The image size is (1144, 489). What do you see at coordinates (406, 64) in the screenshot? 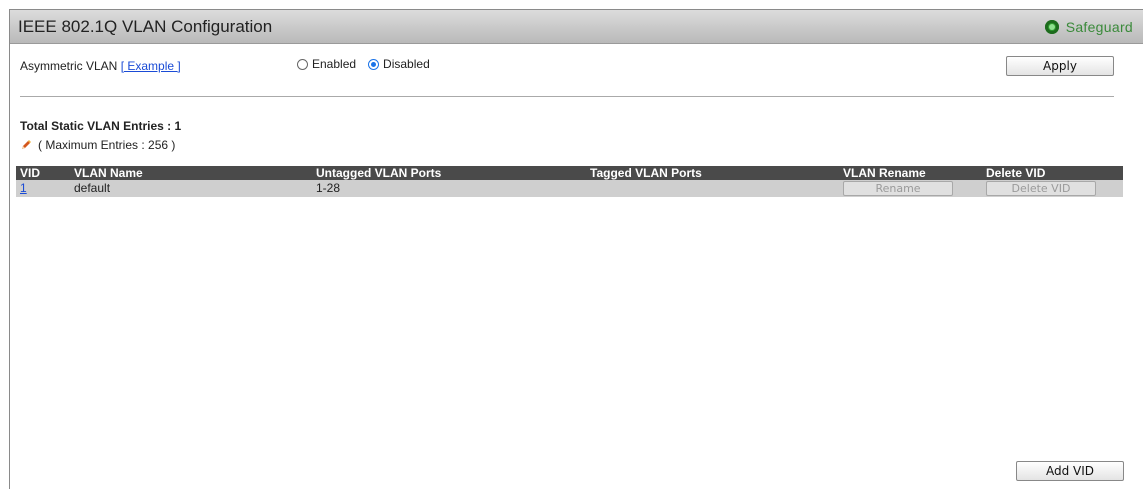
I see `disabled-radio-label: Disabled` at bounding box center [406, 64].